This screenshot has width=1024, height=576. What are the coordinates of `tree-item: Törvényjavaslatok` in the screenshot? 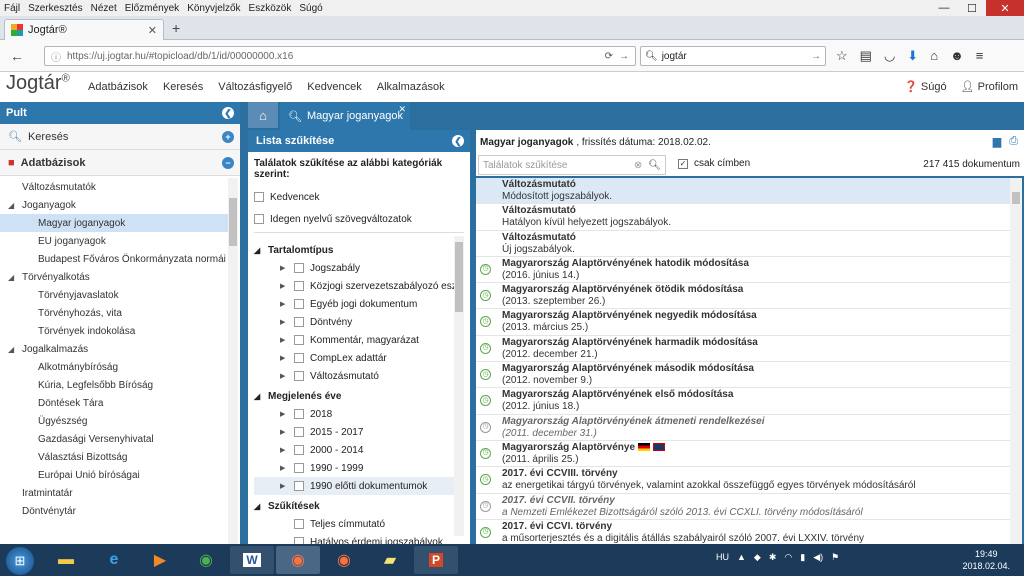 It's located at (114, 295).